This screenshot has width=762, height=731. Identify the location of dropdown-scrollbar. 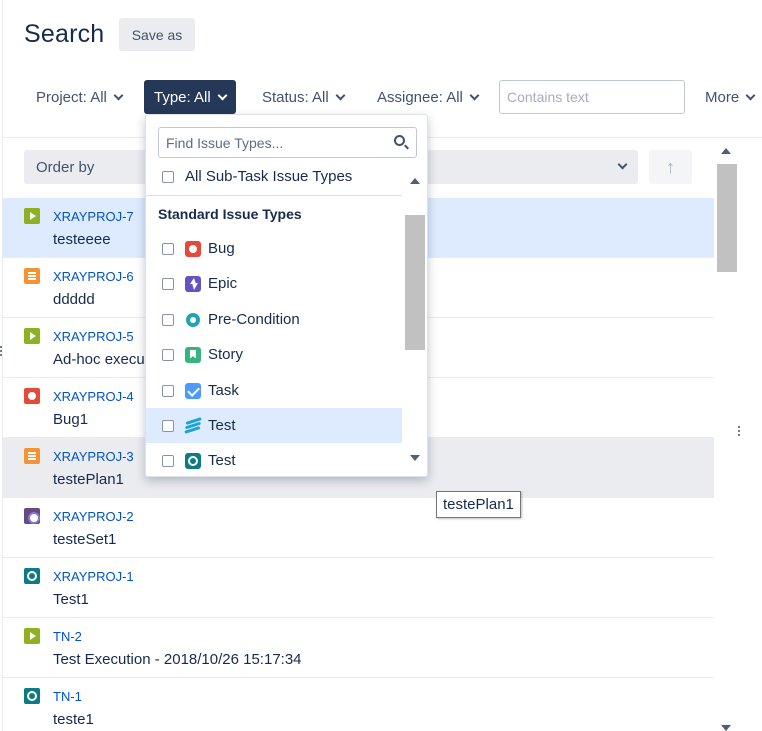
(415, 321).